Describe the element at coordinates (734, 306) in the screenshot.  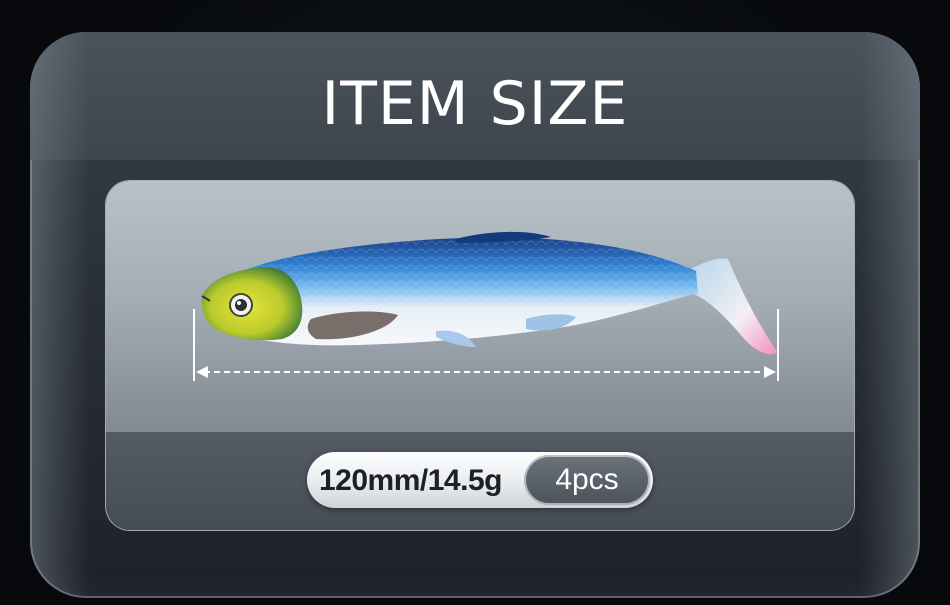
I see `fish-tail-icon` at that location.